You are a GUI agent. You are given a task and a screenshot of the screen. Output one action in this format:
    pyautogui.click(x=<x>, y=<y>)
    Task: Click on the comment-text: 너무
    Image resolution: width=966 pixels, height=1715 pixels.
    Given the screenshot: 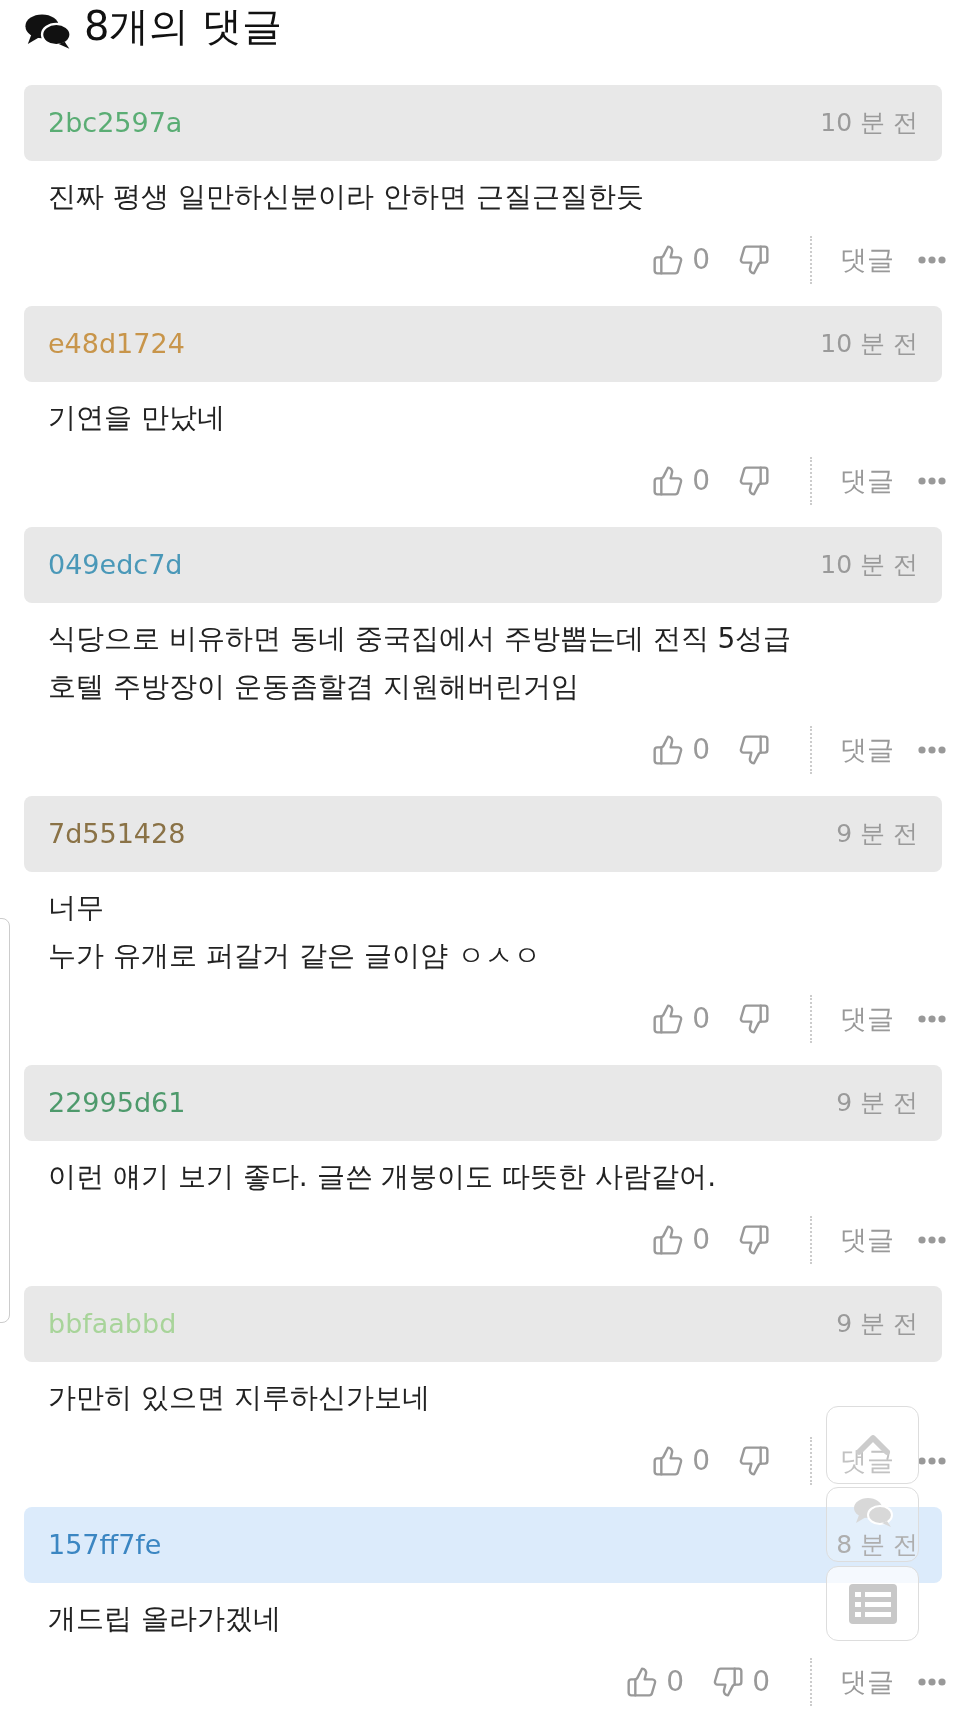 What is the action you would take?
    pyautogui.click(x=76, y=908)
    